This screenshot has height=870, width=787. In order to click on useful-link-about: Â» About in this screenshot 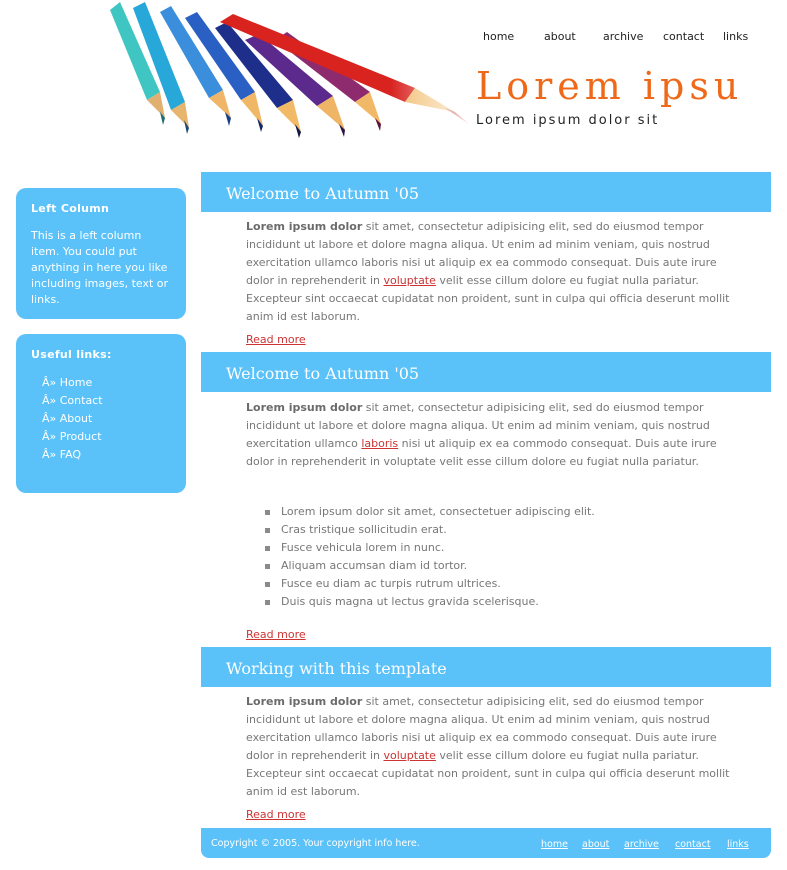, I will do `click(67, 418)`.